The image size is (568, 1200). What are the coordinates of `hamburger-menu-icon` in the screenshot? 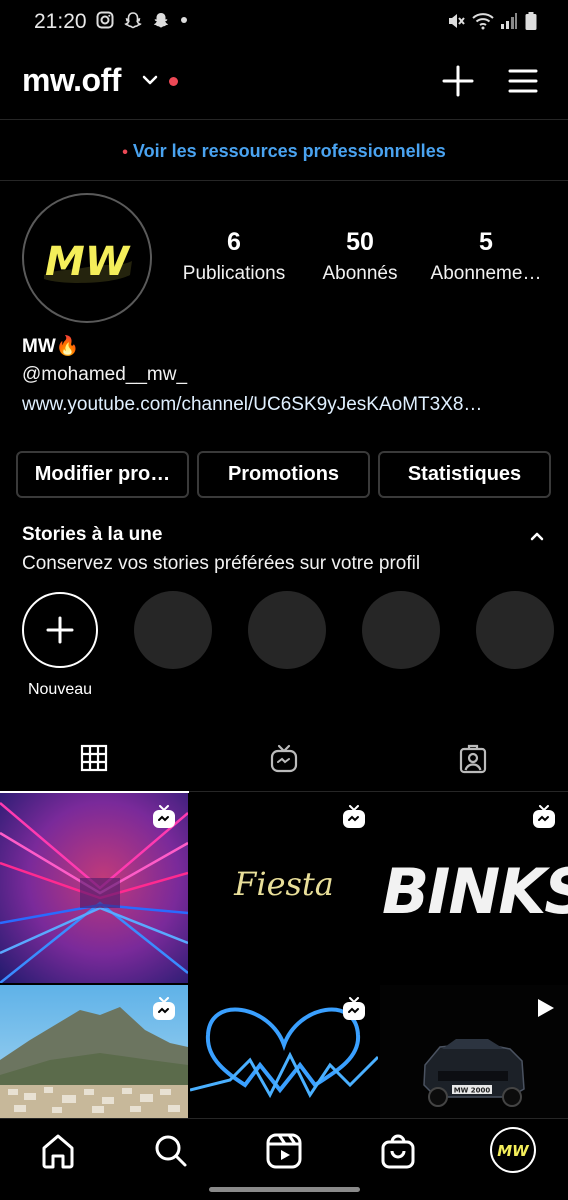 It's located at (523, 81).